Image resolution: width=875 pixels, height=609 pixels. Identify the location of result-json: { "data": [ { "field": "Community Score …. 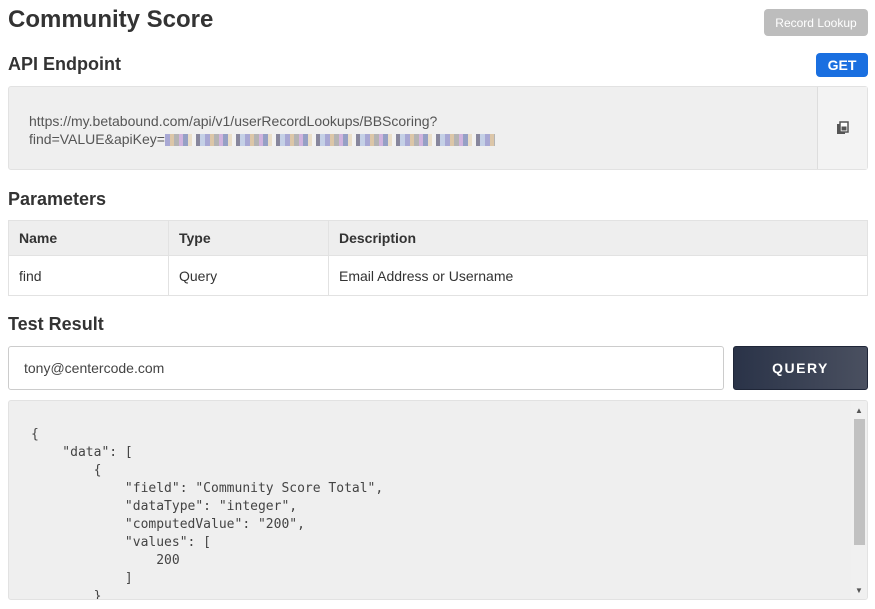
(207, 513).